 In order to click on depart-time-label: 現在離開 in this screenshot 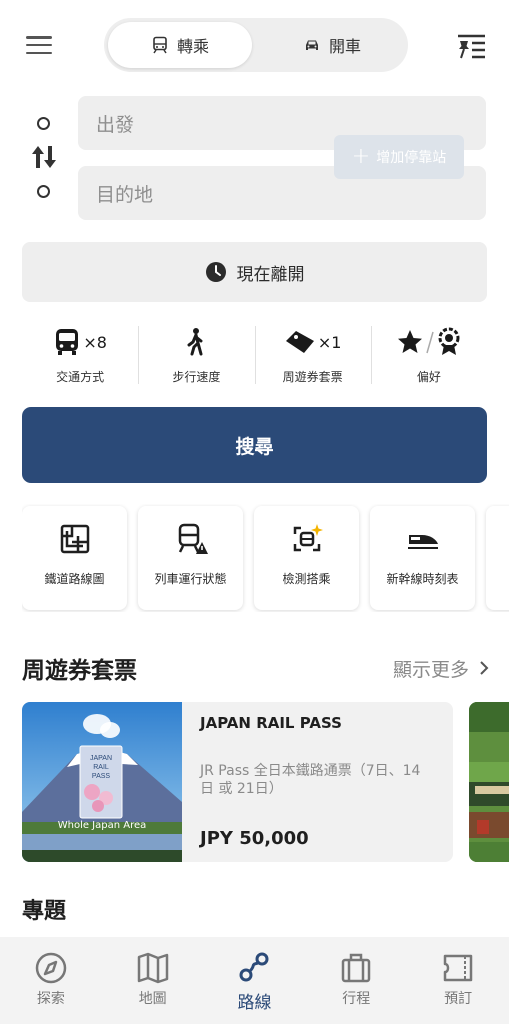, I will do `click(270, 274)`.